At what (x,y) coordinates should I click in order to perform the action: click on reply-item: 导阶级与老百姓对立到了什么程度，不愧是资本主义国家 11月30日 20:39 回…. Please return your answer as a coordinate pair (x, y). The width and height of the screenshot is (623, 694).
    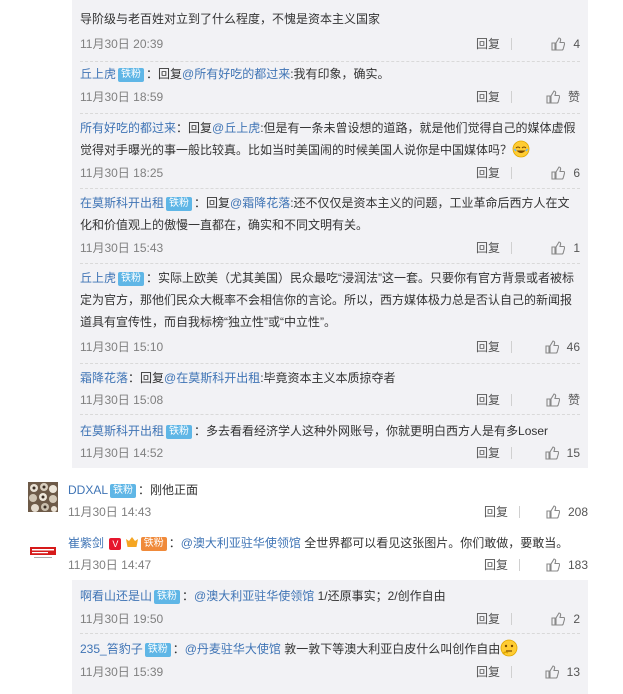
    Looking at the image, I should click on (330, 25).